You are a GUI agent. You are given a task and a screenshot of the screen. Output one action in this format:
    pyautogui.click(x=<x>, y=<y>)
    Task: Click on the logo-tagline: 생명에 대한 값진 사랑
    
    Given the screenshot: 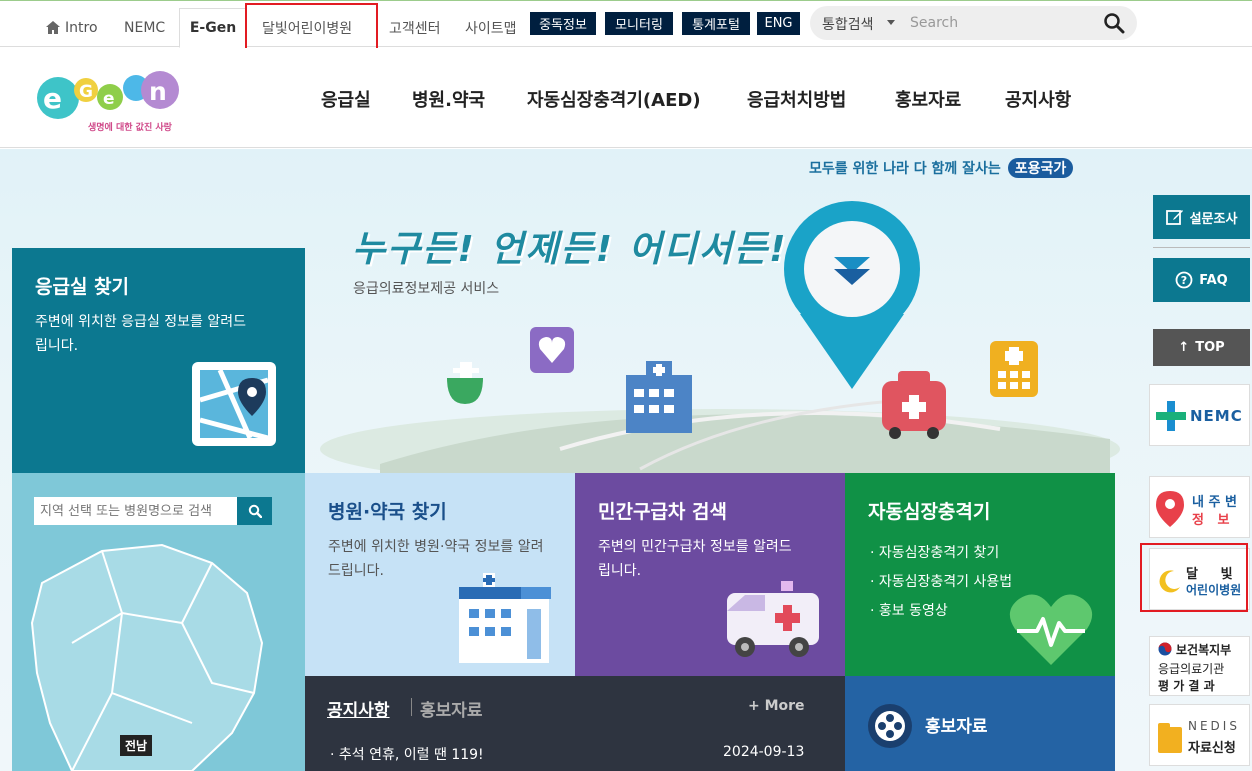 What is the action you would take?
    pyautogui.click(x=130, y=128)
    